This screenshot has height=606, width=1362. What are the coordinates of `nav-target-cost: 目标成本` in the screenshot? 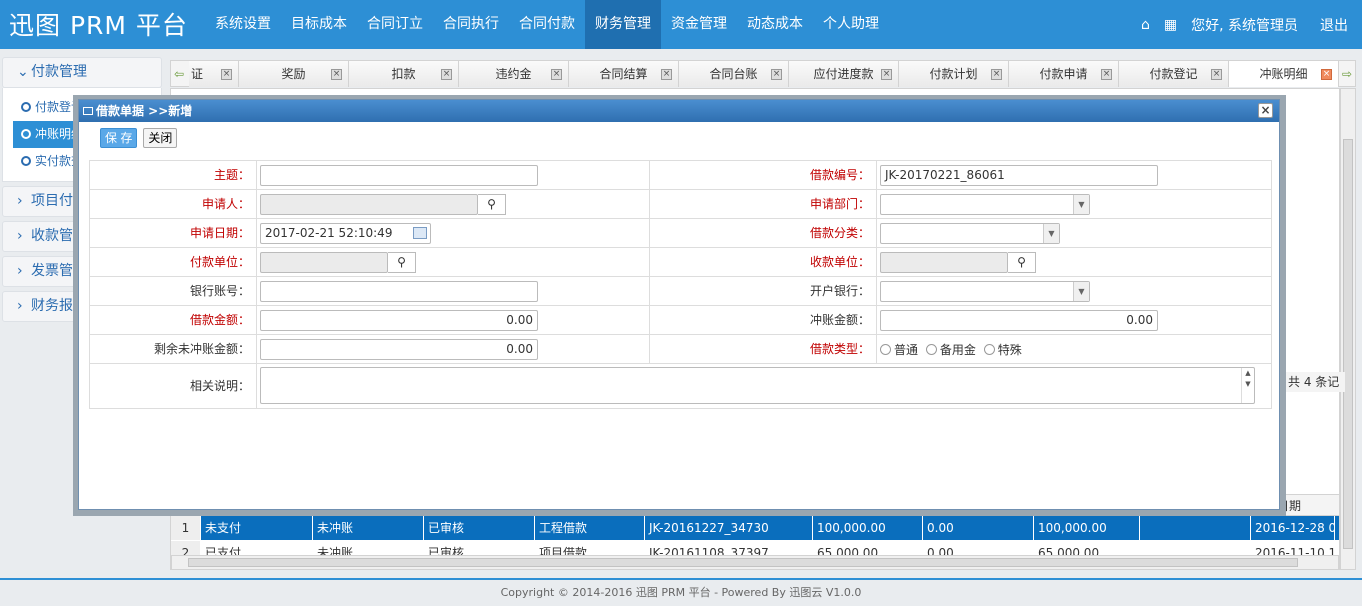 It's located at (319, 24).